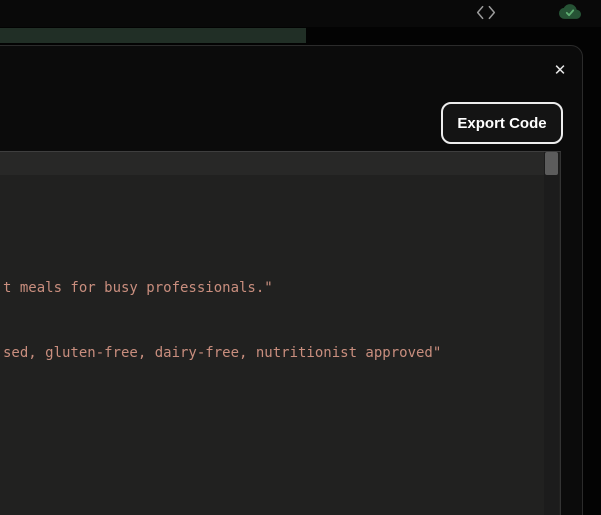  What do you see at coordinates (551, 333) in the screenshot?
I see `editor-scrollbar` at bounding box center [551, 333].